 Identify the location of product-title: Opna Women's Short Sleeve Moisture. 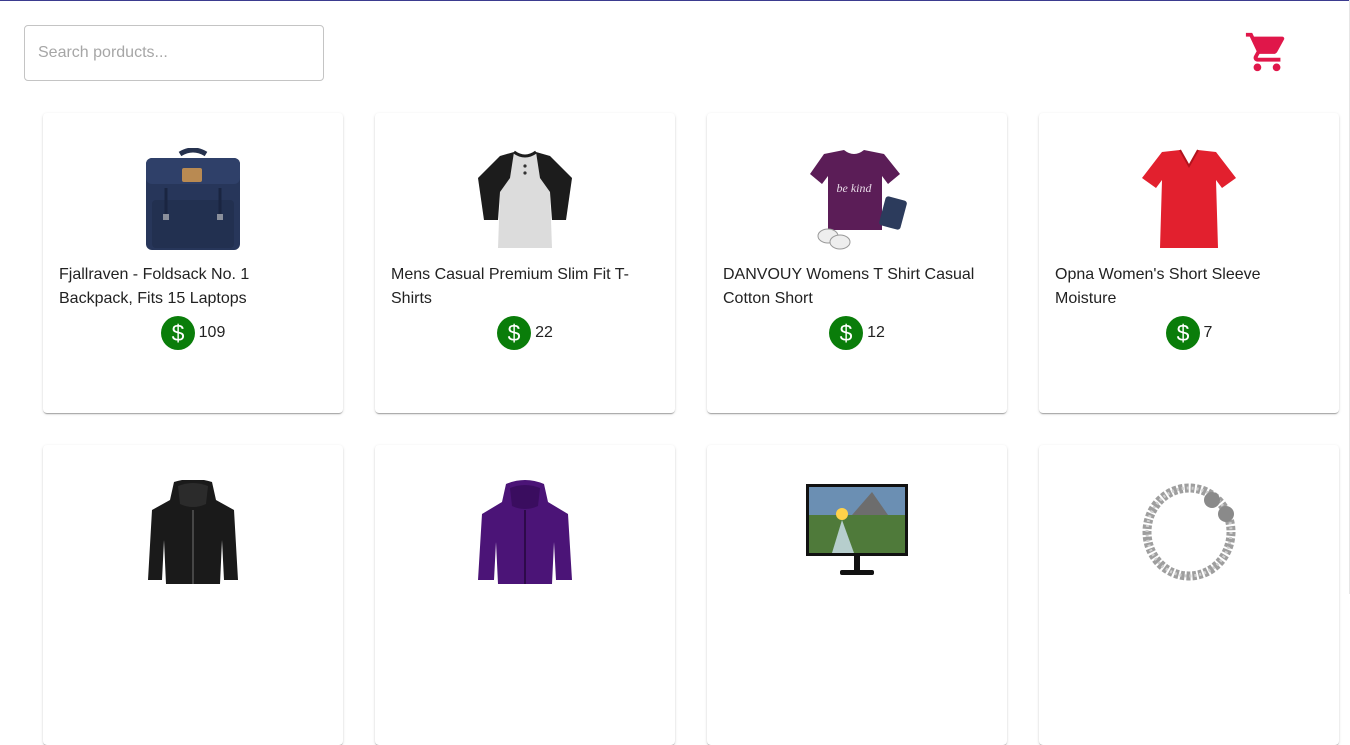
(1158, 286).